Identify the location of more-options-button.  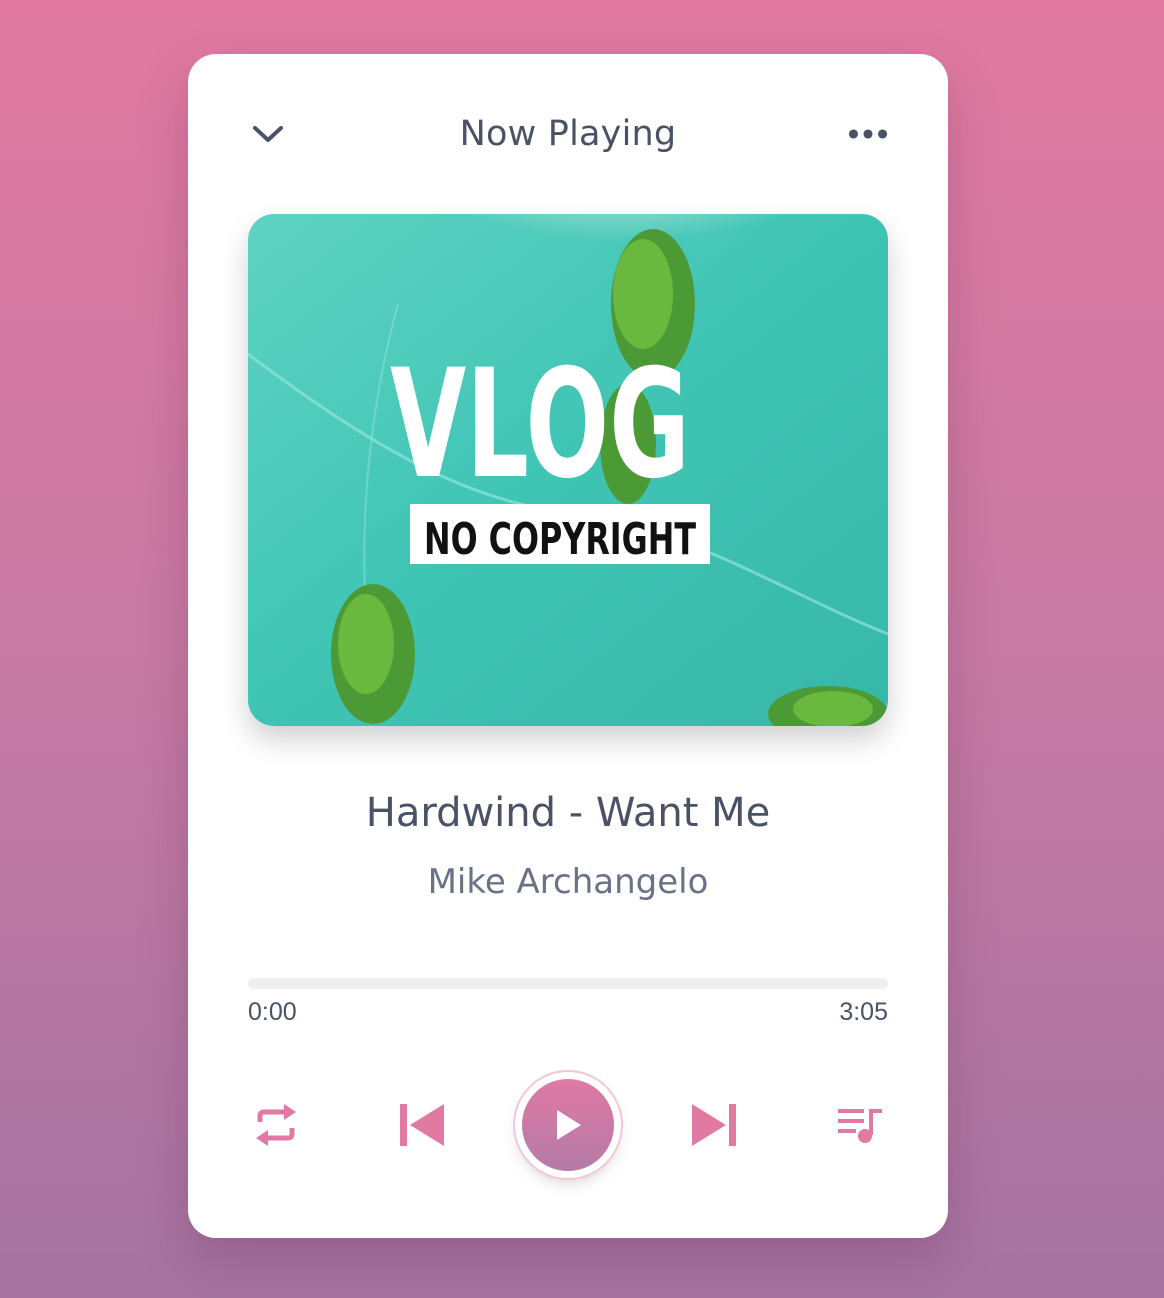
(868, 134).